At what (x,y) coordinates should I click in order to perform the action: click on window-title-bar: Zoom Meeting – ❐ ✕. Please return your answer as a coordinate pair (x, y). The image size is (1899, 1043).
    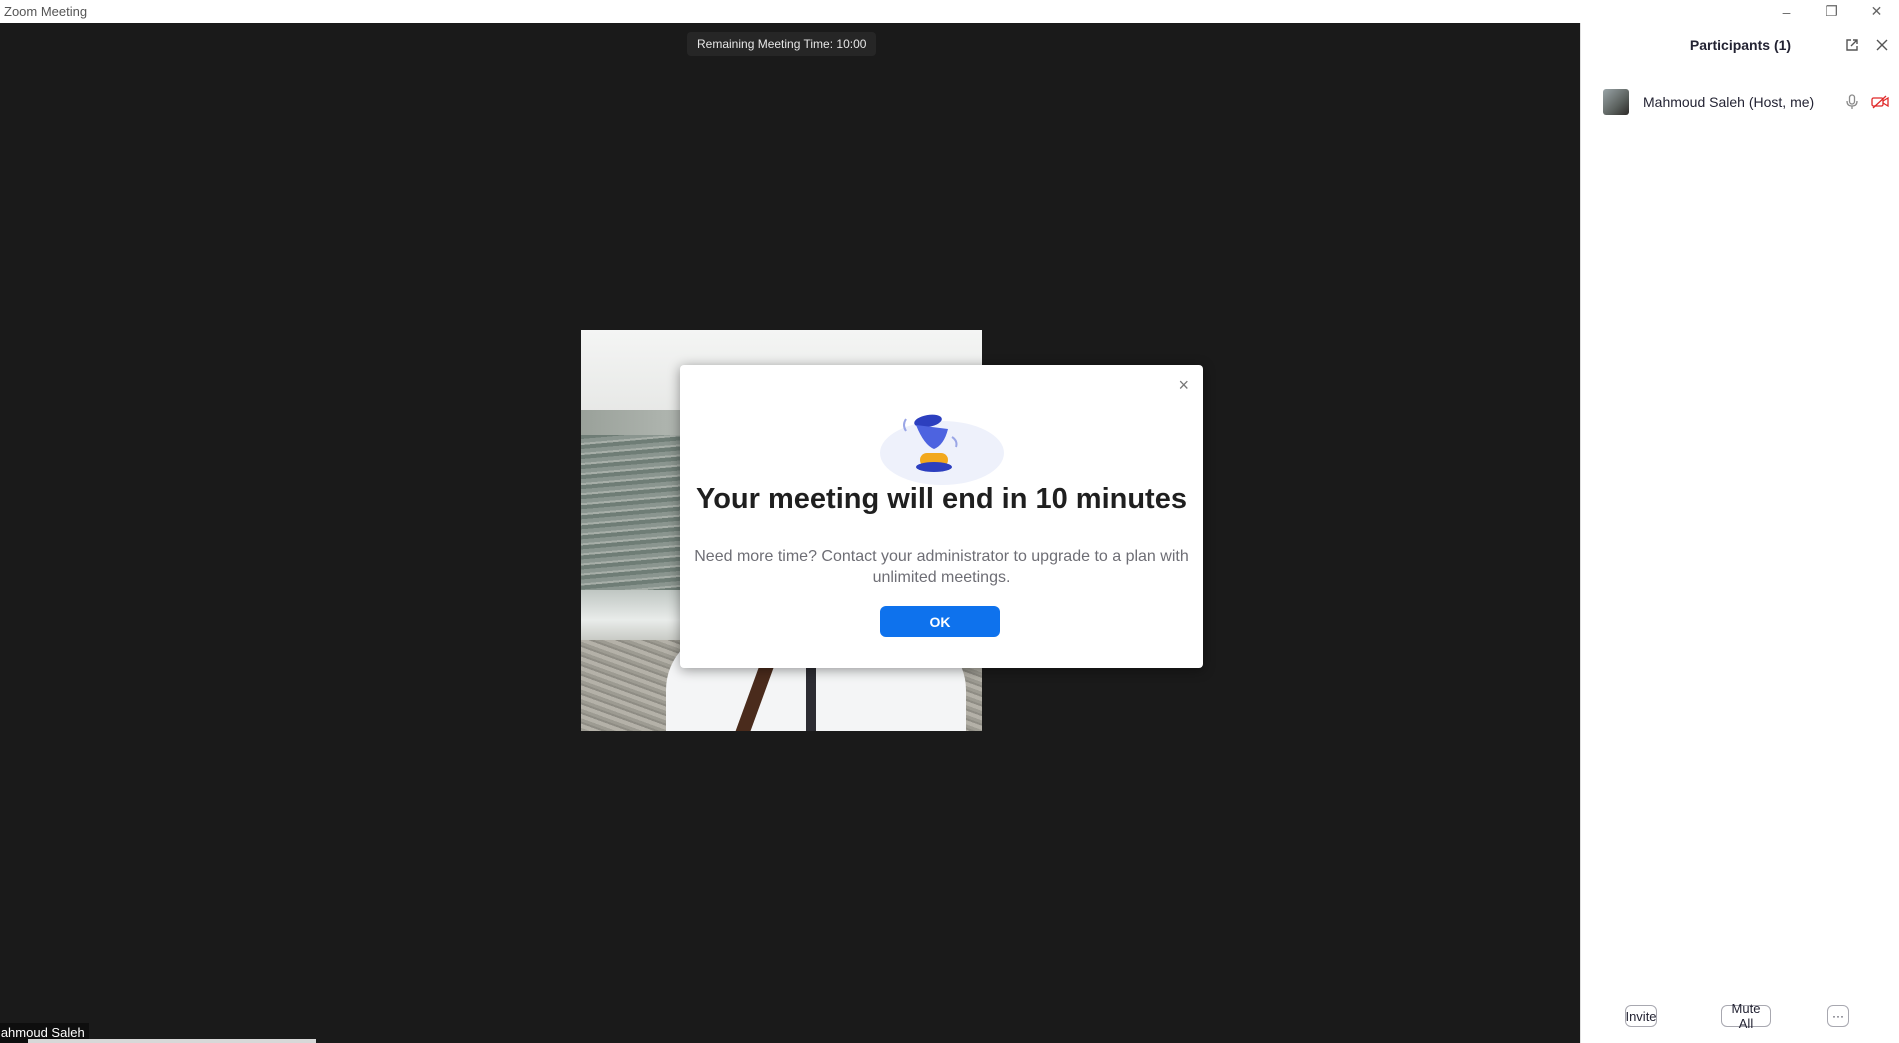
    Looking at the image, I should click on (949, 11).